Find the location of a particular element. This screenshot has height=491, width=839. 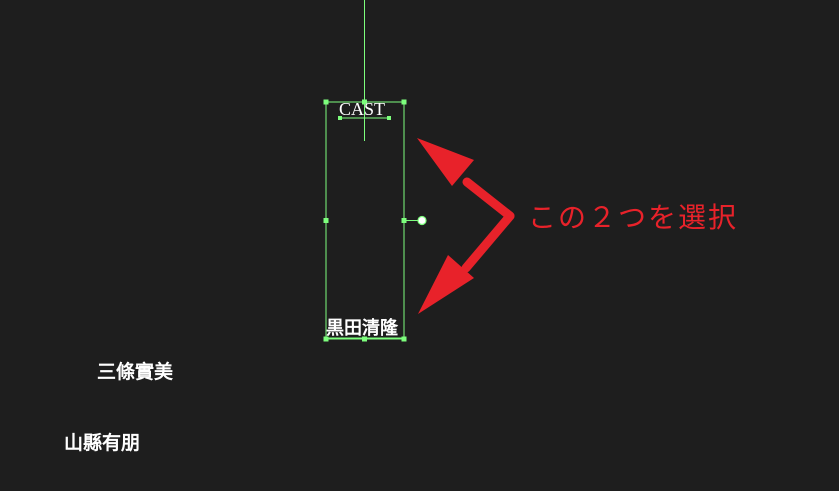

handle-top-left is located at coordinates (326, 102).